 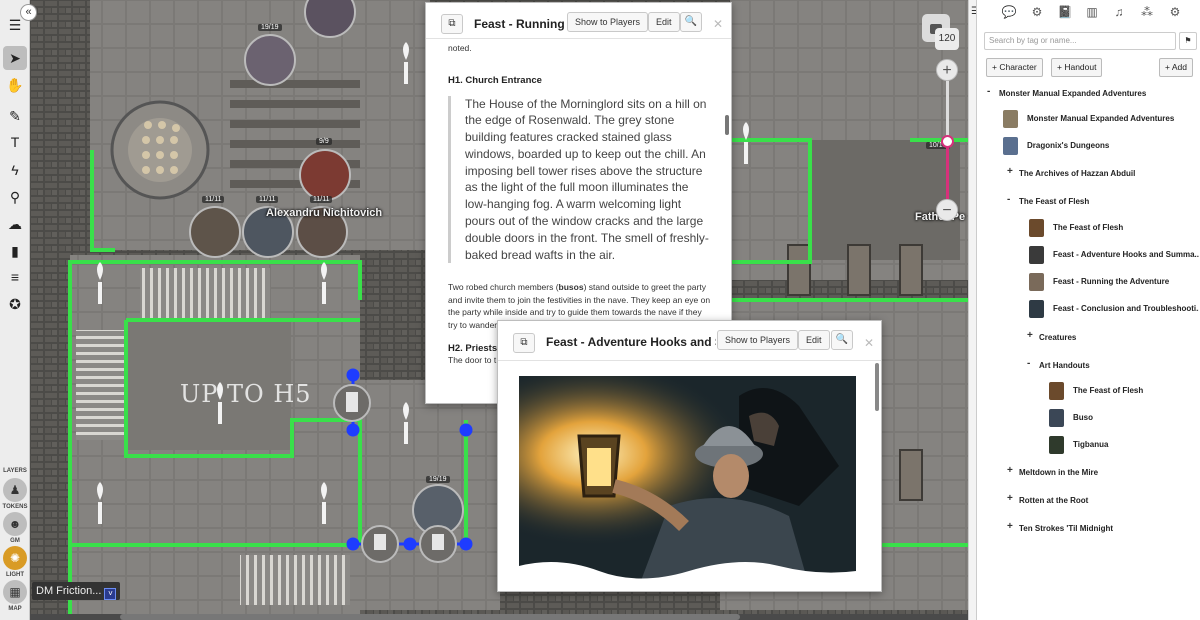 What do you see at coordinates (1088, 529) in the screenshot?
I see `journal-item: + Ten Strokes 'Til Midnight` at bounding box center [1088, 529].